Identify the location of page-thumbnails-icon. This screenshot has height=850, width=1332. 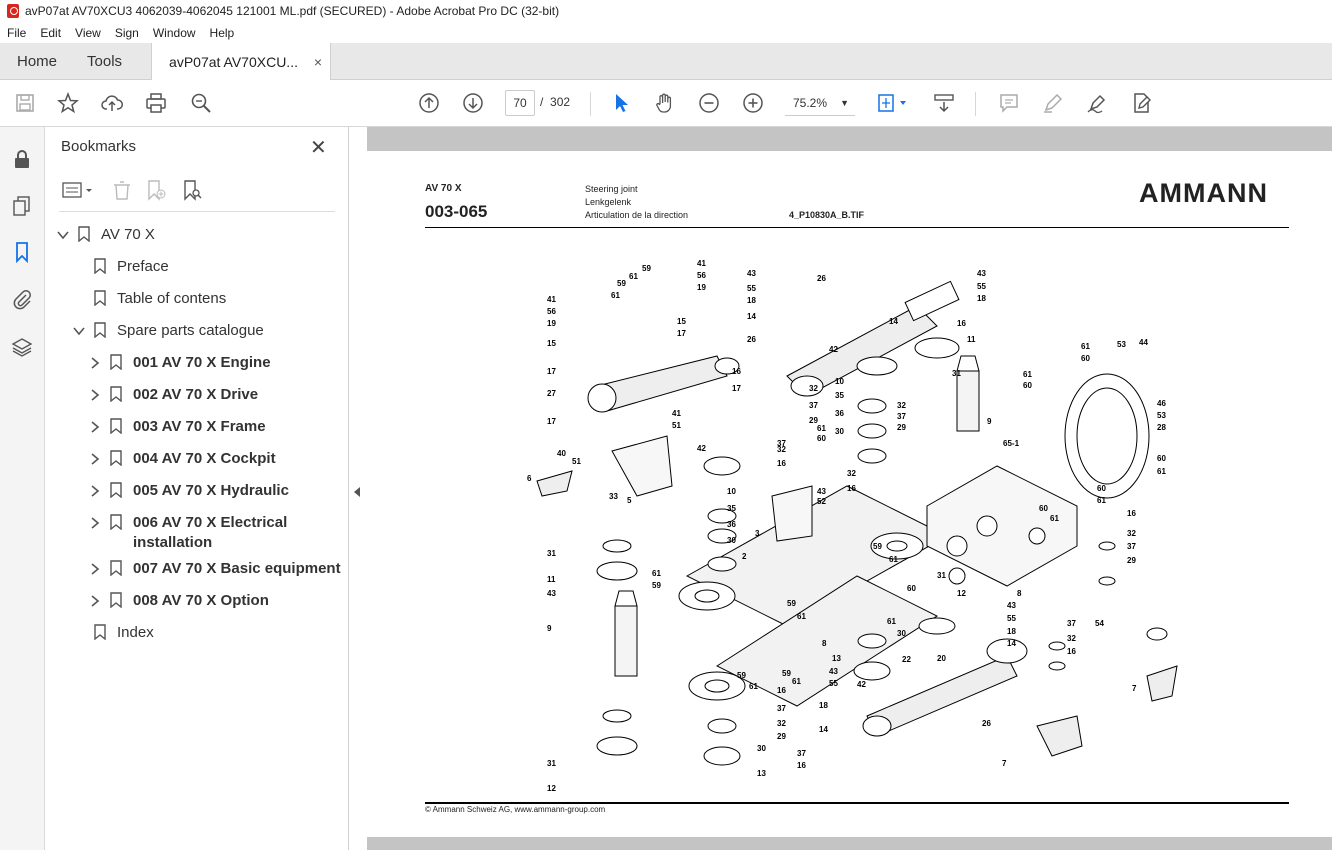
(23, 207).